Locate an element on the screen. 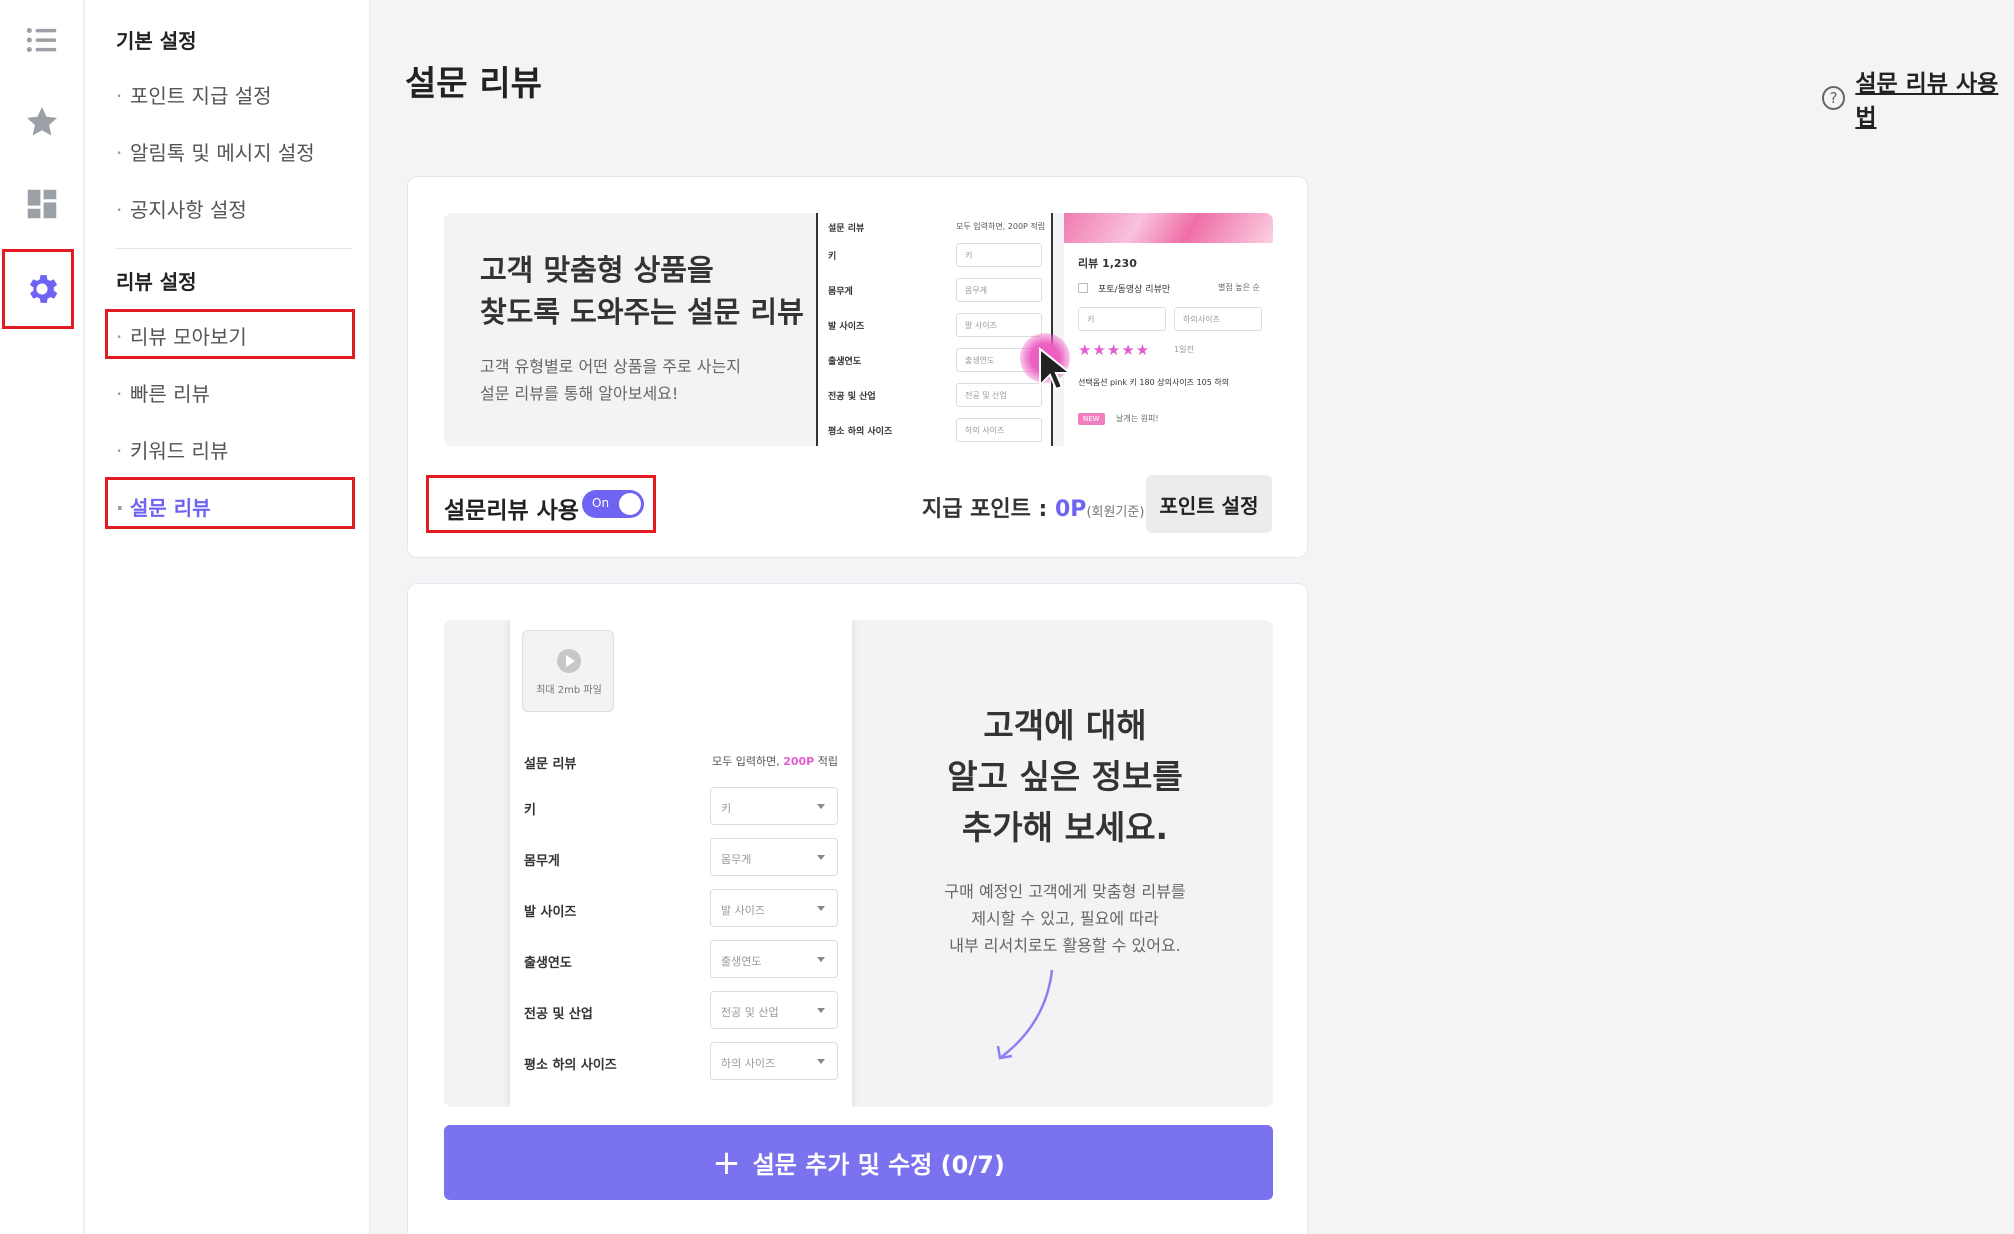  form-note-suffix: 적립 is located at coordinates (827, 761).